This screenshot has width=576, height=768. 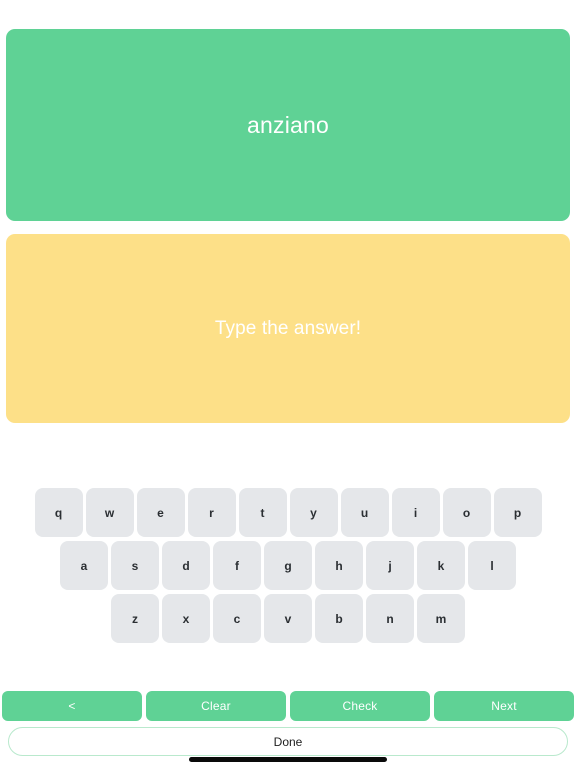 What do you see at coordinates (441, 565) in the screenshot?
I see `key-k: k` at bounding box center [441, 565].